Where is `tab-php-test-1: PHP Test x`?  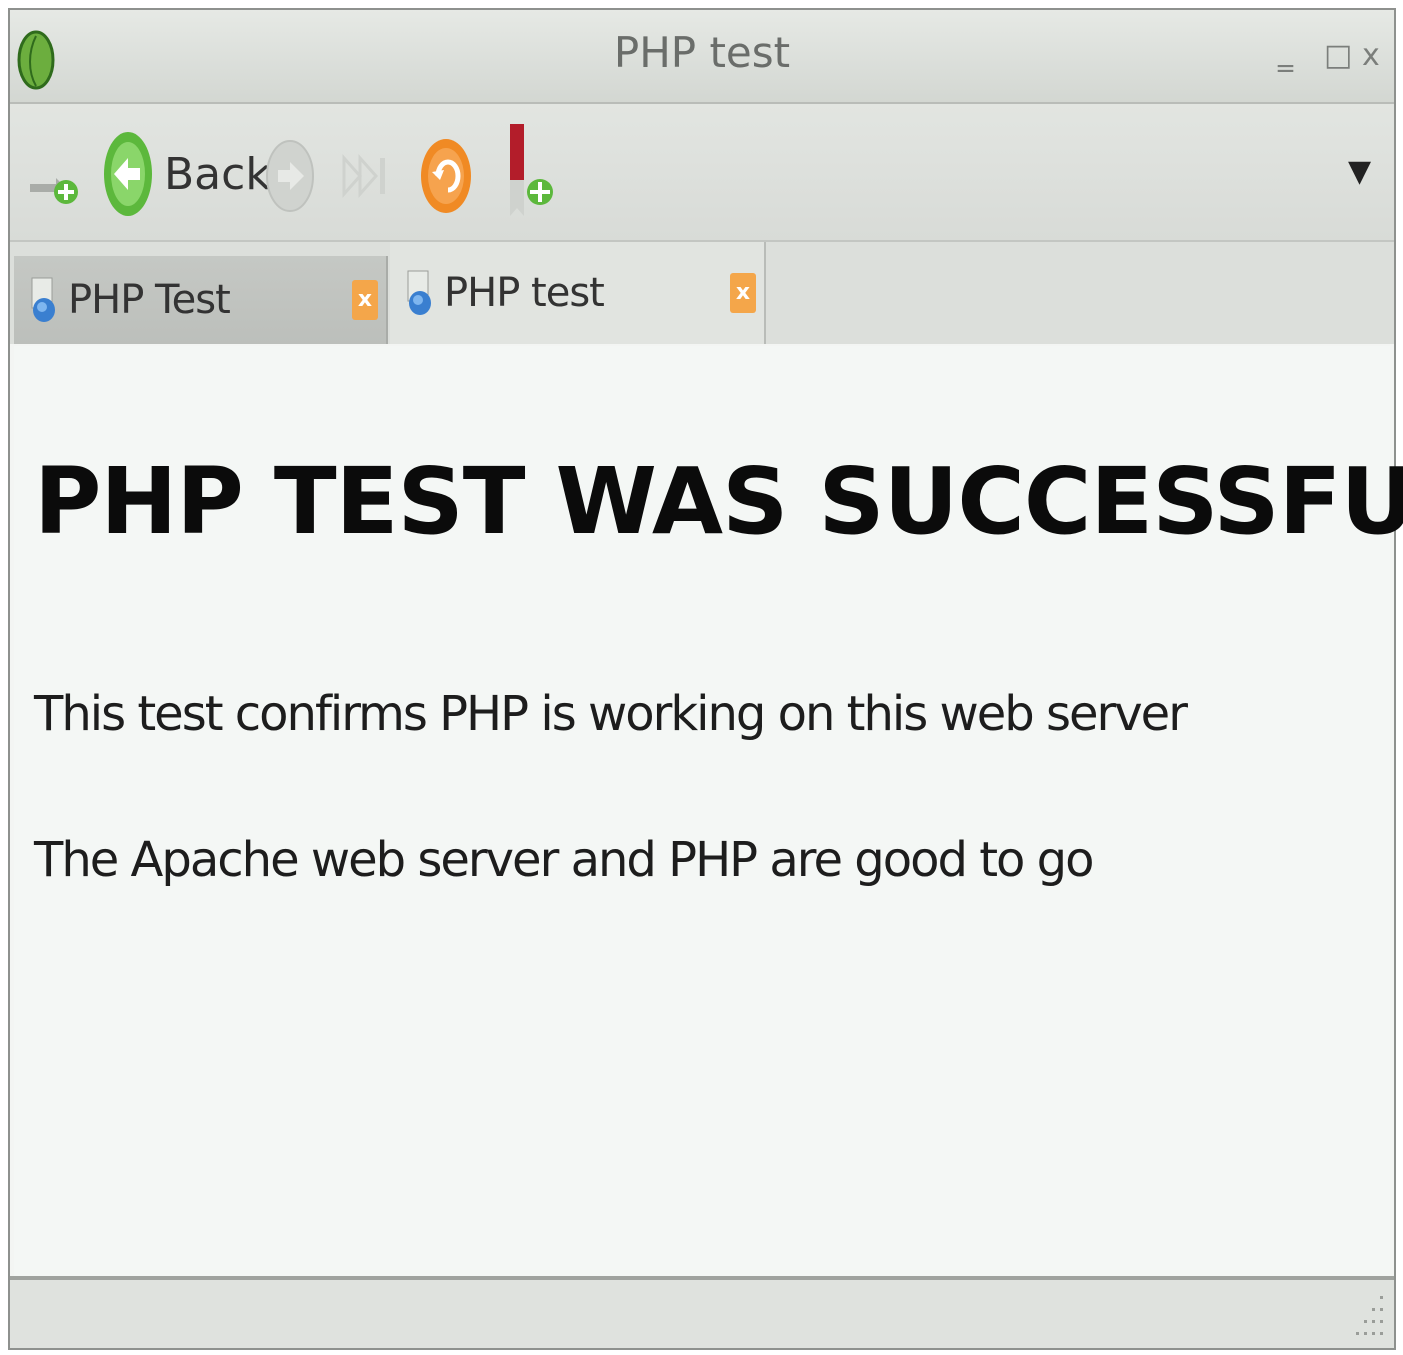
tab-php-test-1: PHP Test x is located at coordinates (201, 300).